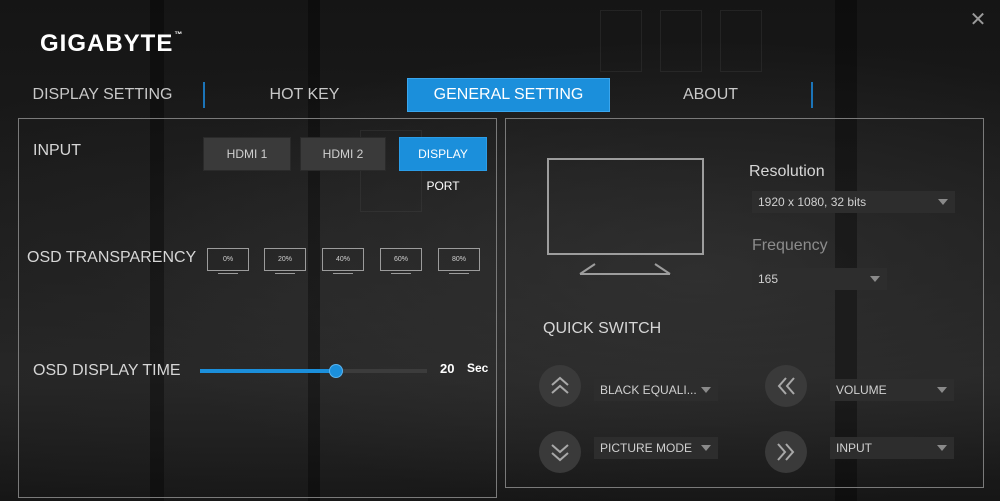 The height and width of the screenshot is (501, 1000). What do you see at coordinates (478, 368) in the screenshot?
I see `osd-display-time-unit: Sec` at bounding box center [478, 368].